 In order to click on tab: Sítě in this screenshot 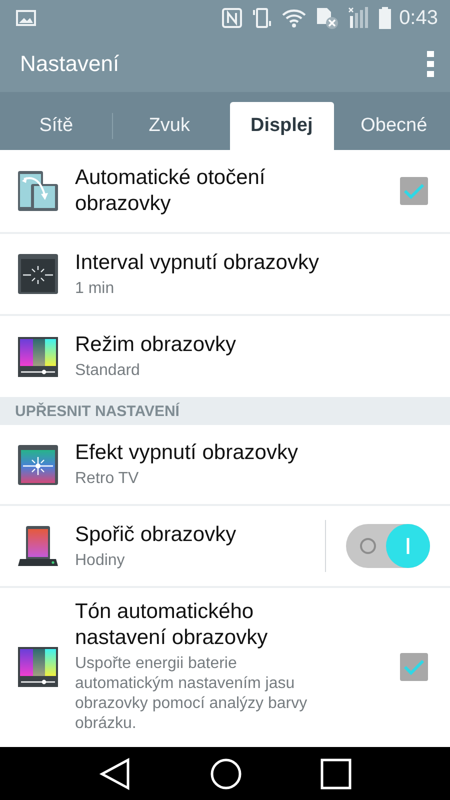, I will do `click(56, 126)`.